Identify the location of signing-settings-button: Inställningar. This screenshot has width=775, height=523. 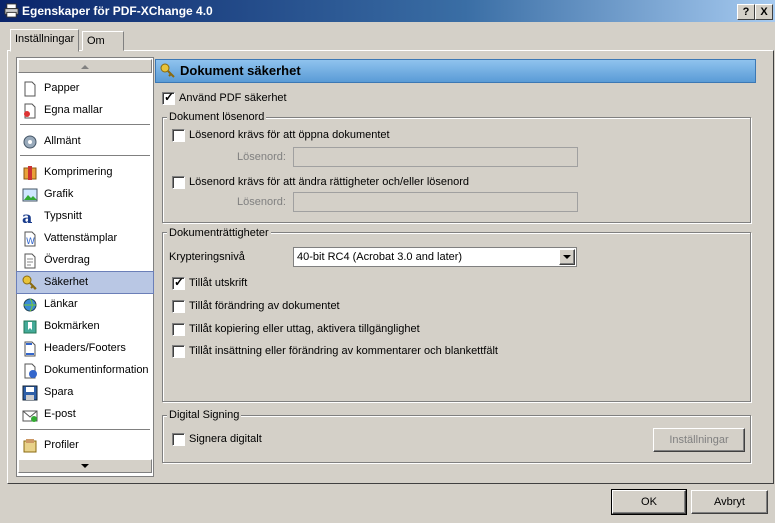
(699, 440).